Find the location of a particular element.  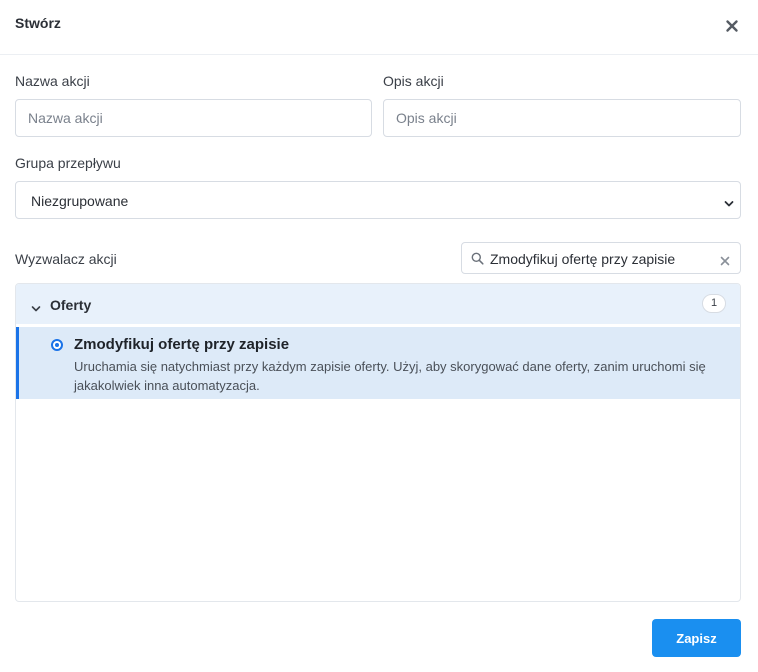

trigger-option-title: Zmodyfikuj ofertę przy zapisie is located at coordinates (182, 344).